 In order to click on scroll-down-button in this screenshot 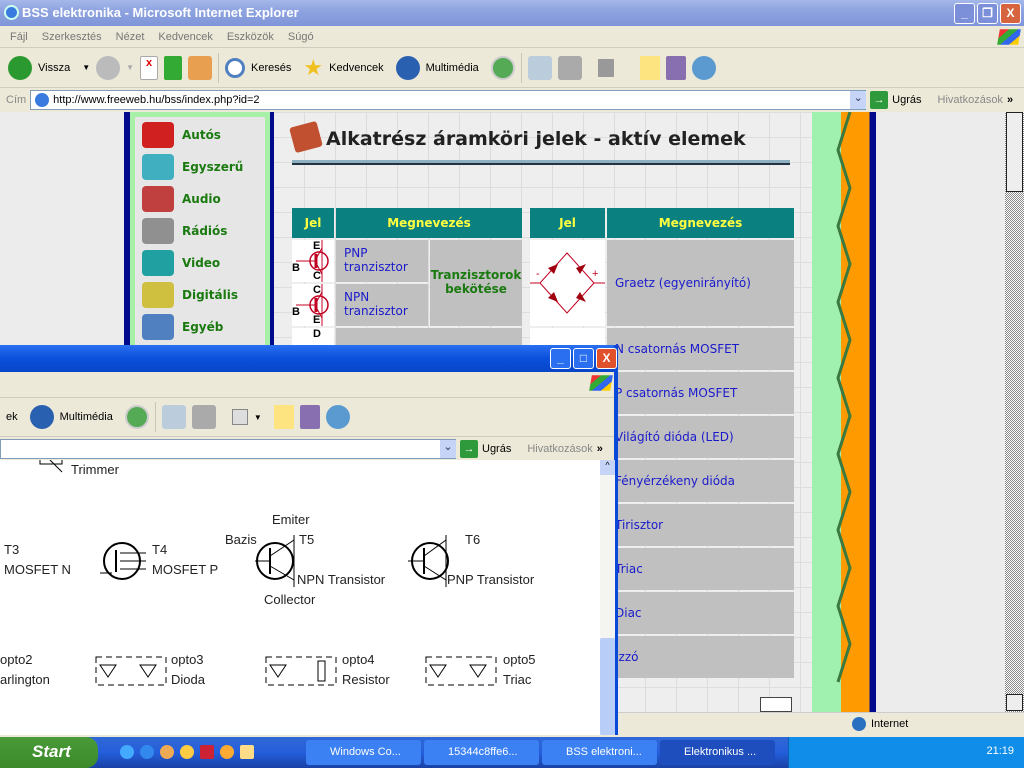, I will do `click(1014, 702)`.